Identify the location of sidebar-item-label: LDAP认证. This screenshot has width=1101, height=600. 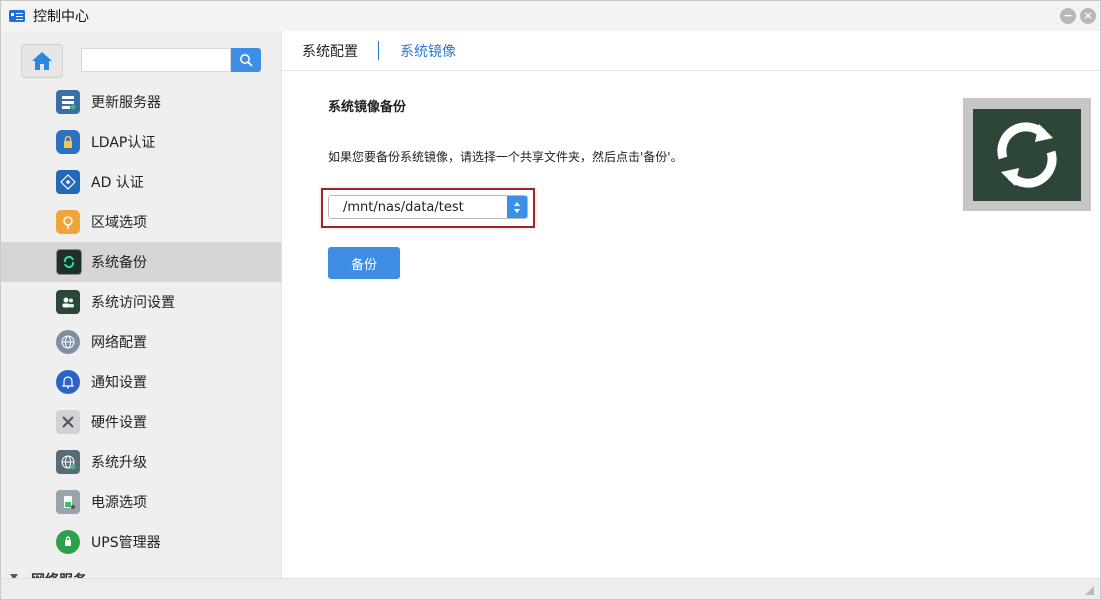
(123, 143).